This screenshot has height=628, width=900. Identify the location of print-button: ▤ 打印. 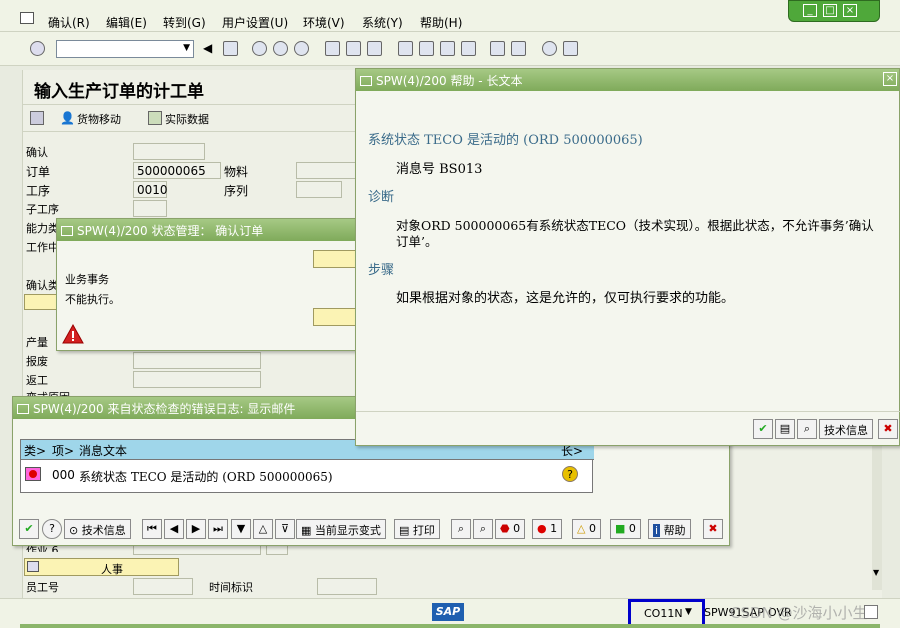
(417, 529).